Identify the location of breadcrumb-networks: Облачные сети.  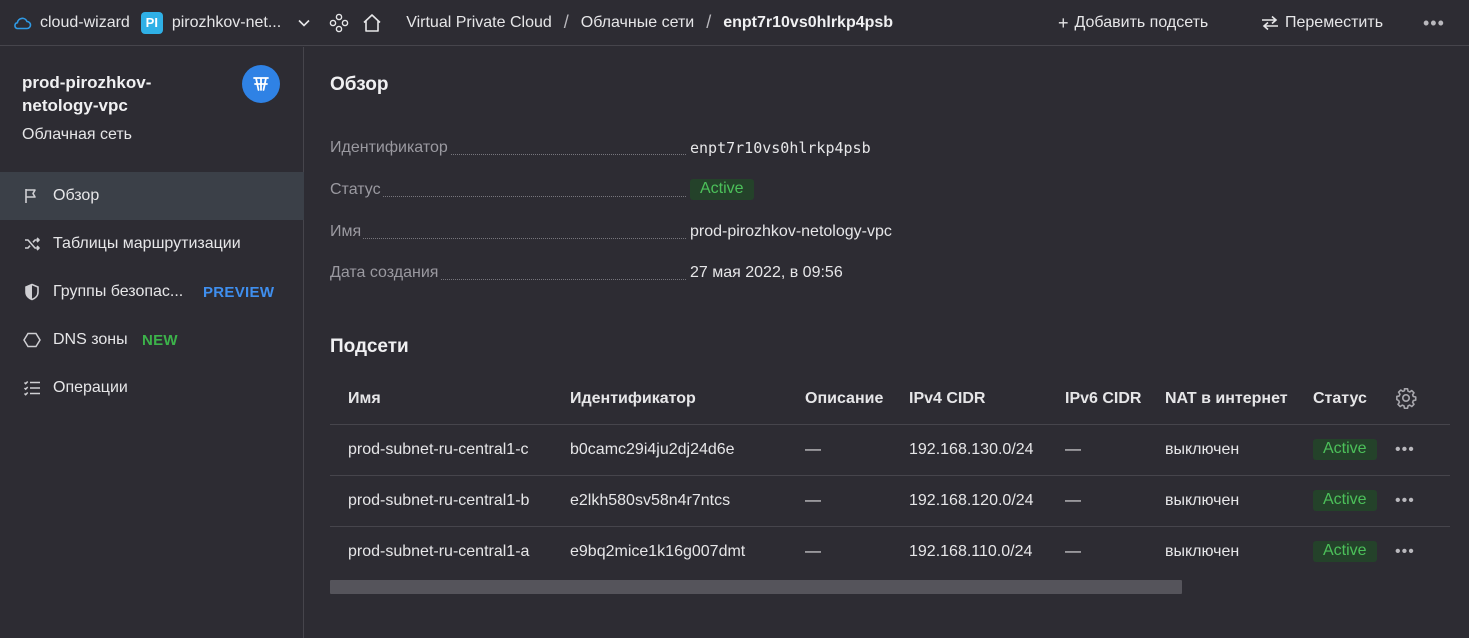
(637, 23).